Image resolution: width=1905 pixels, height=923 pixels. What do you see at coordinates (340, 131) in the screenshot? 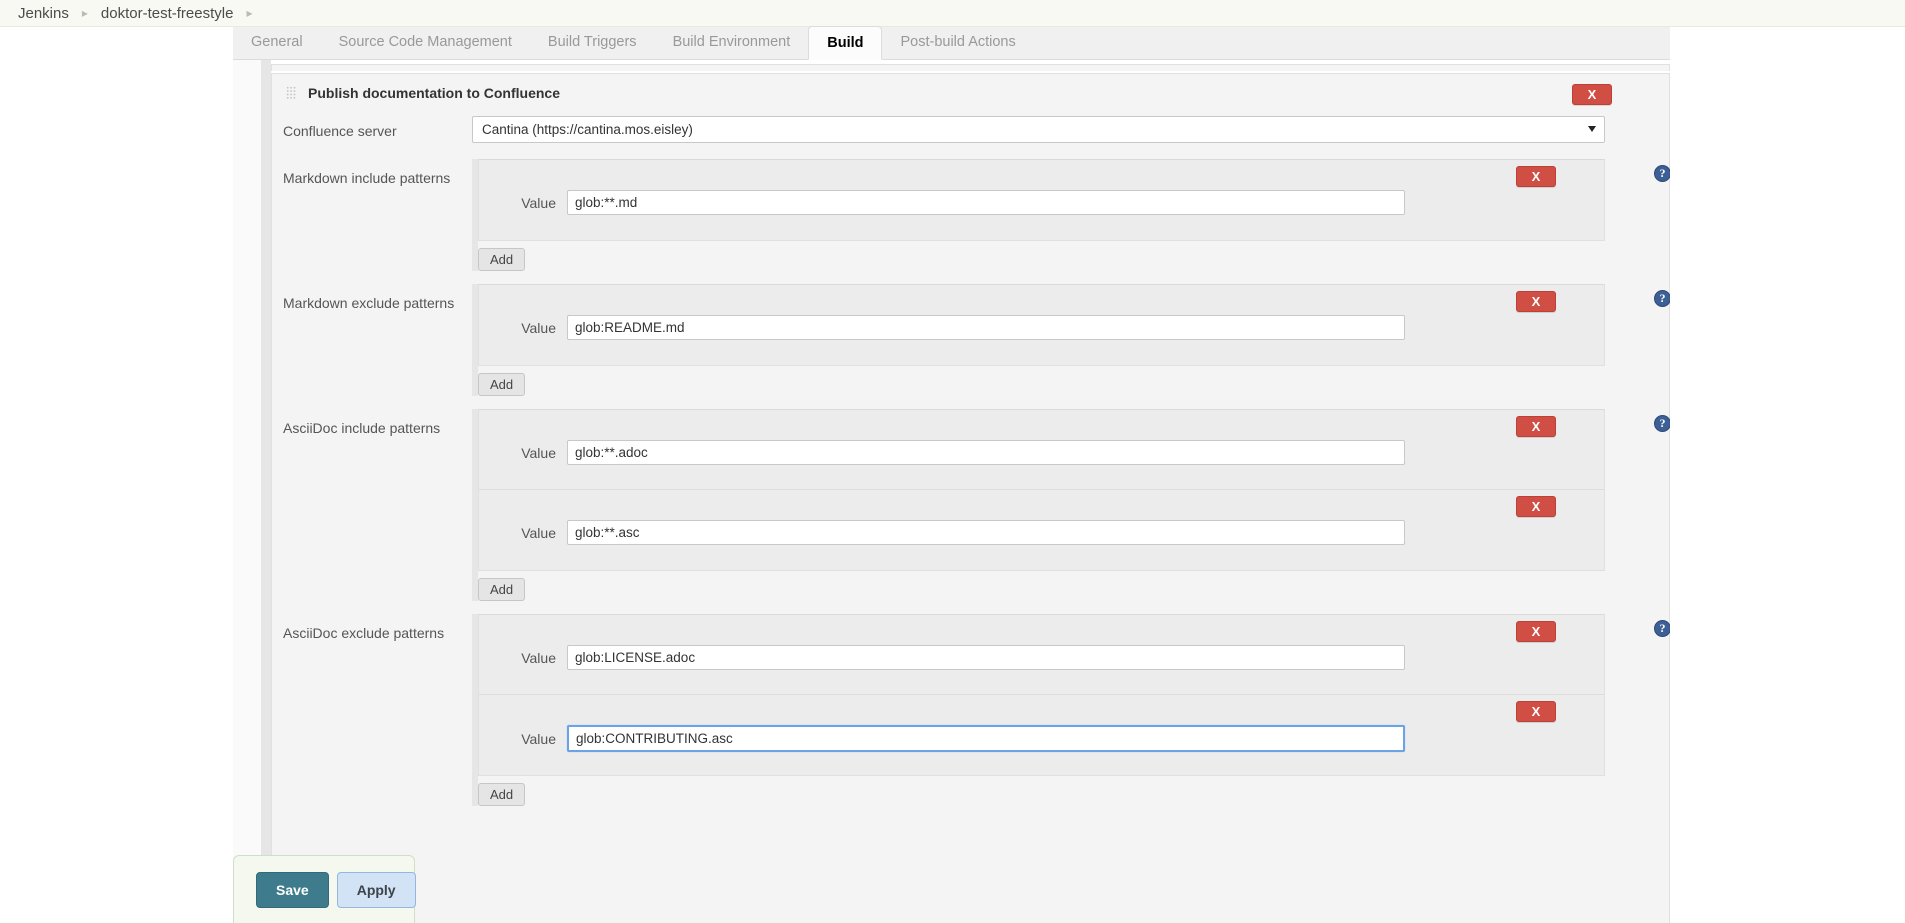
I see `label-confluence-server: Confluence server` at bounding box center [340, 131].